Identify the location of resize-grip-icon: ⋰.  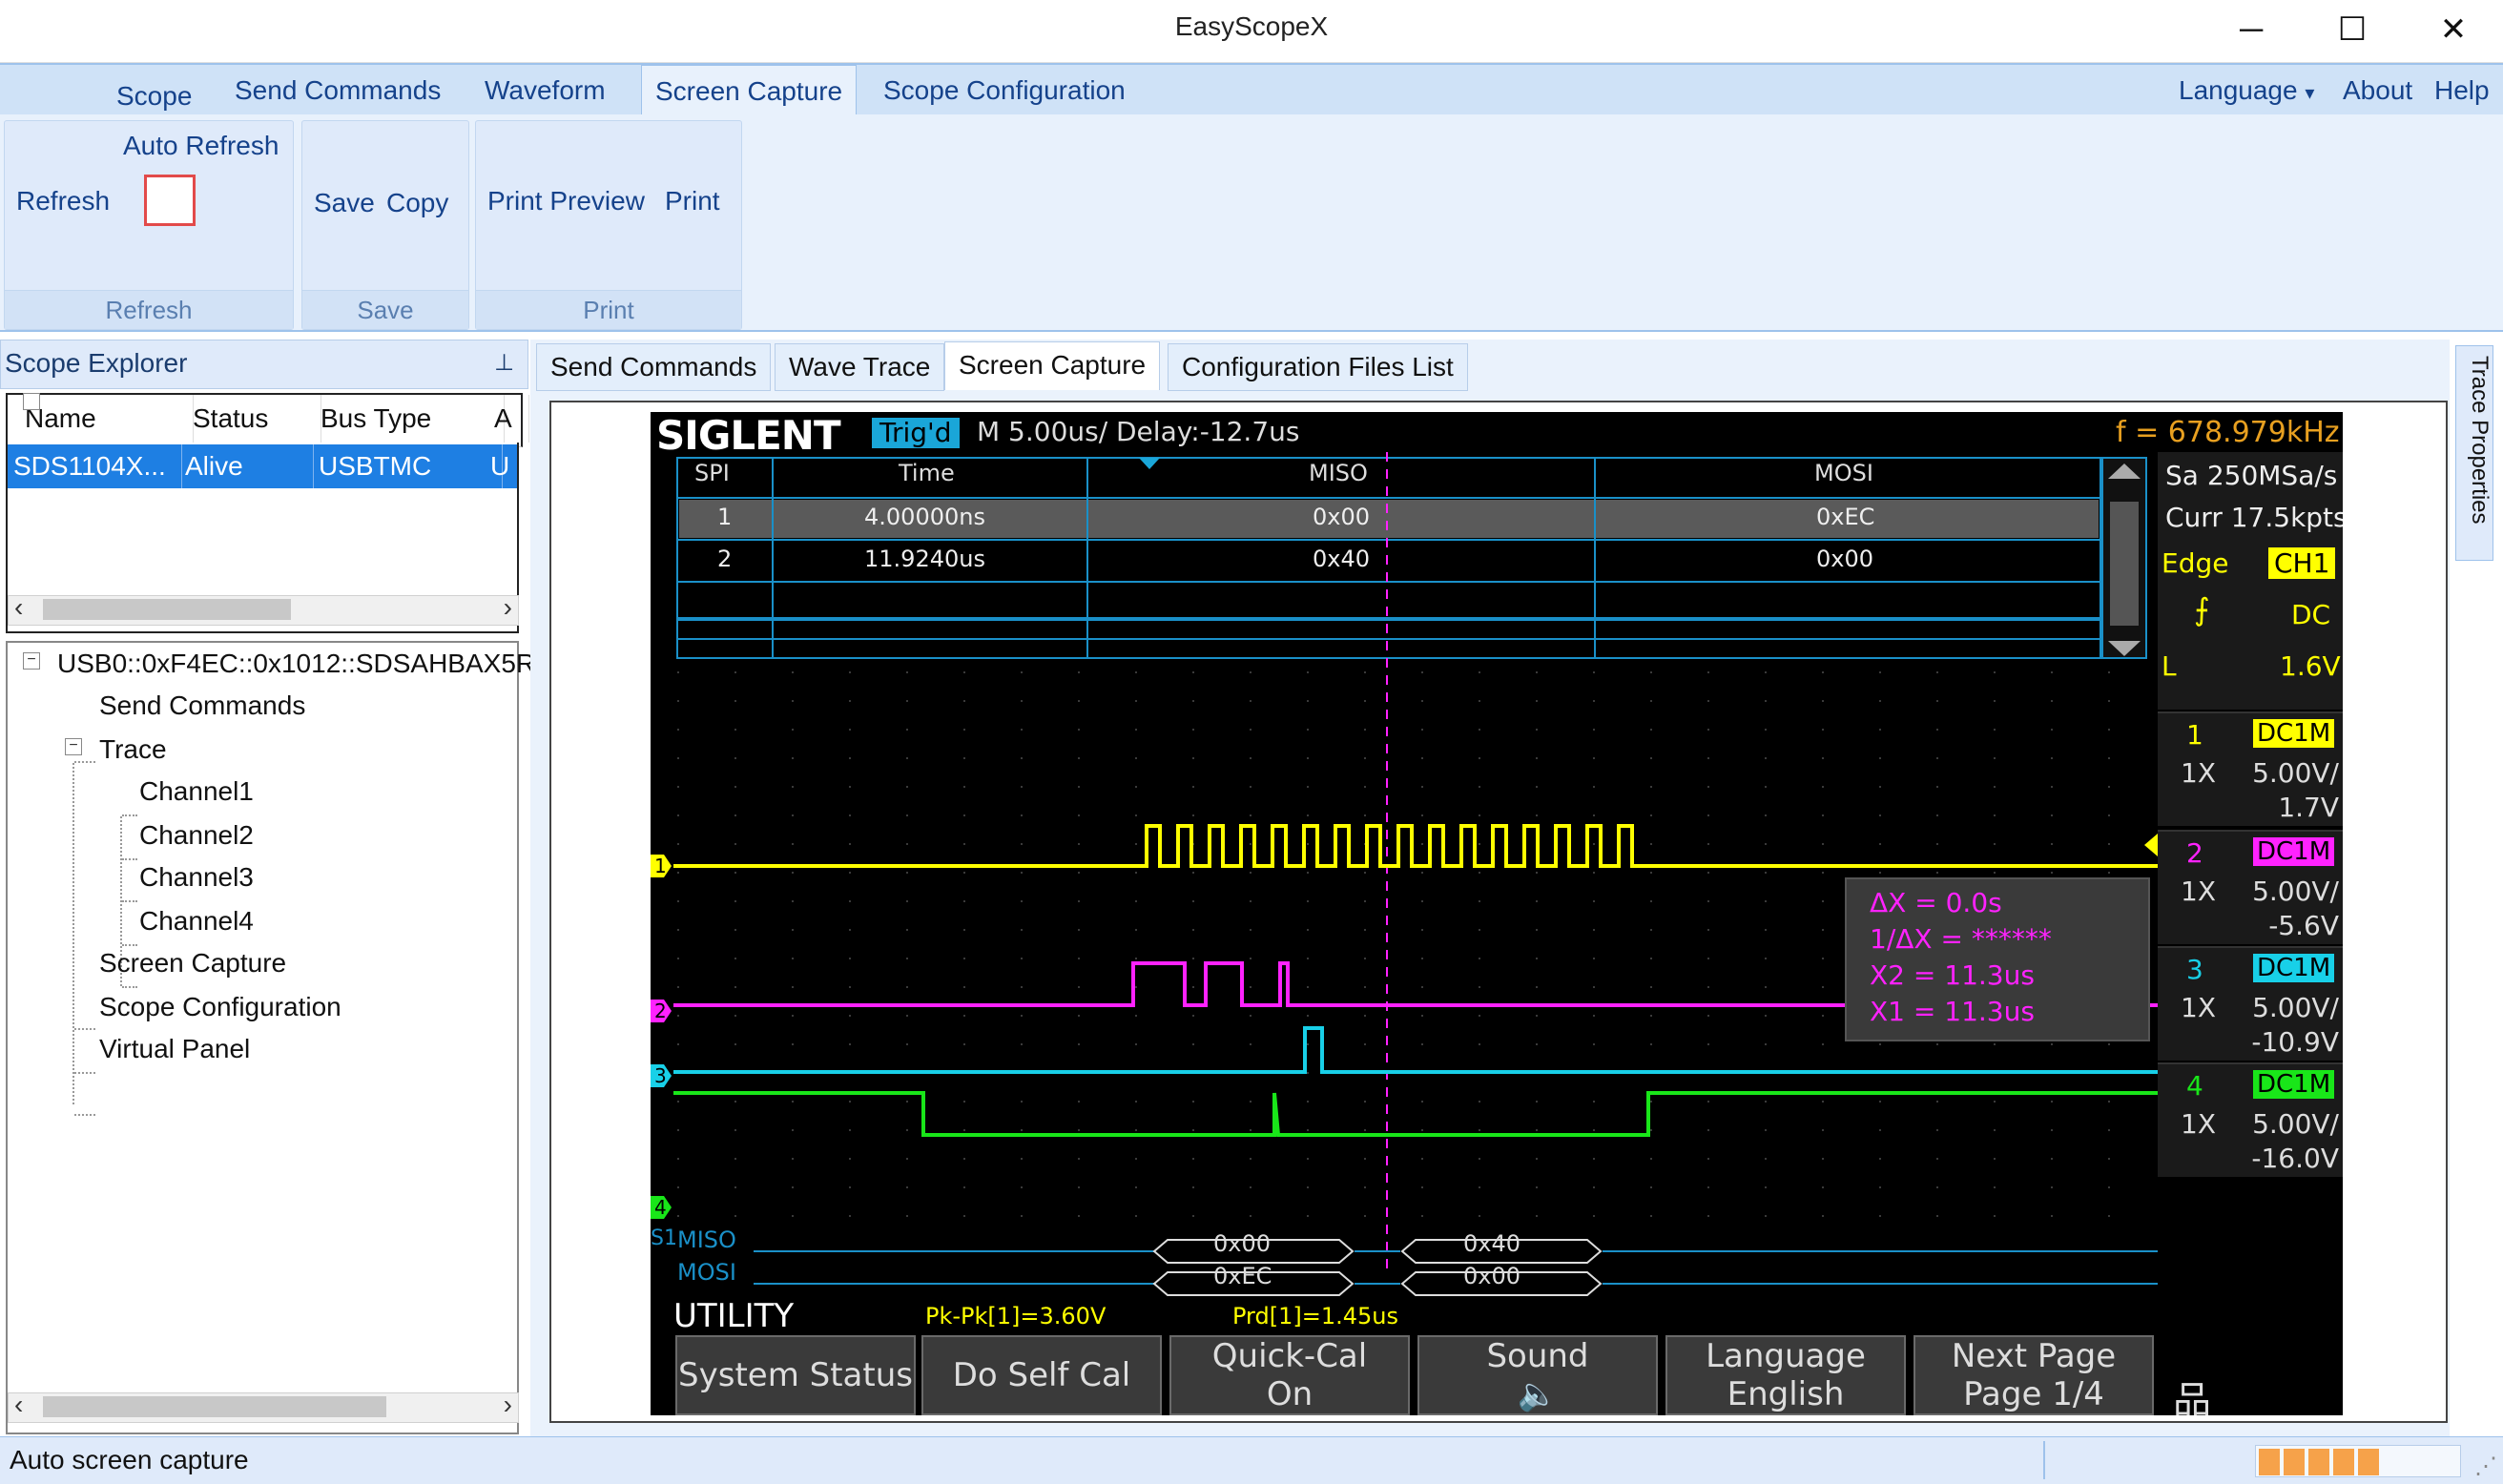
(2485, 1466).